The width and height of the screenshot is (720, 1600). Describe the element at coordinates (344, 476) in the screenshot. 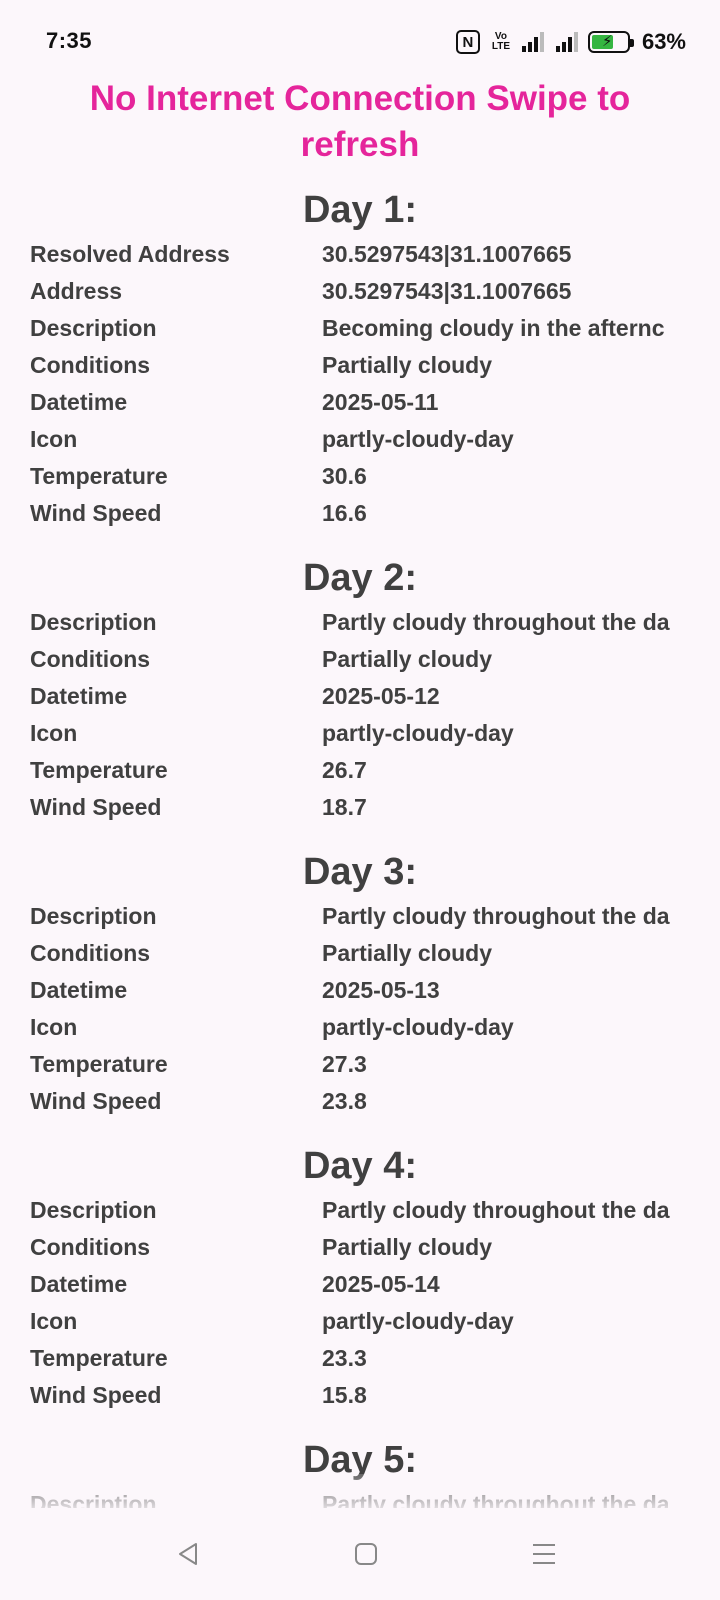

I see `row-value: 30.6` at that location.